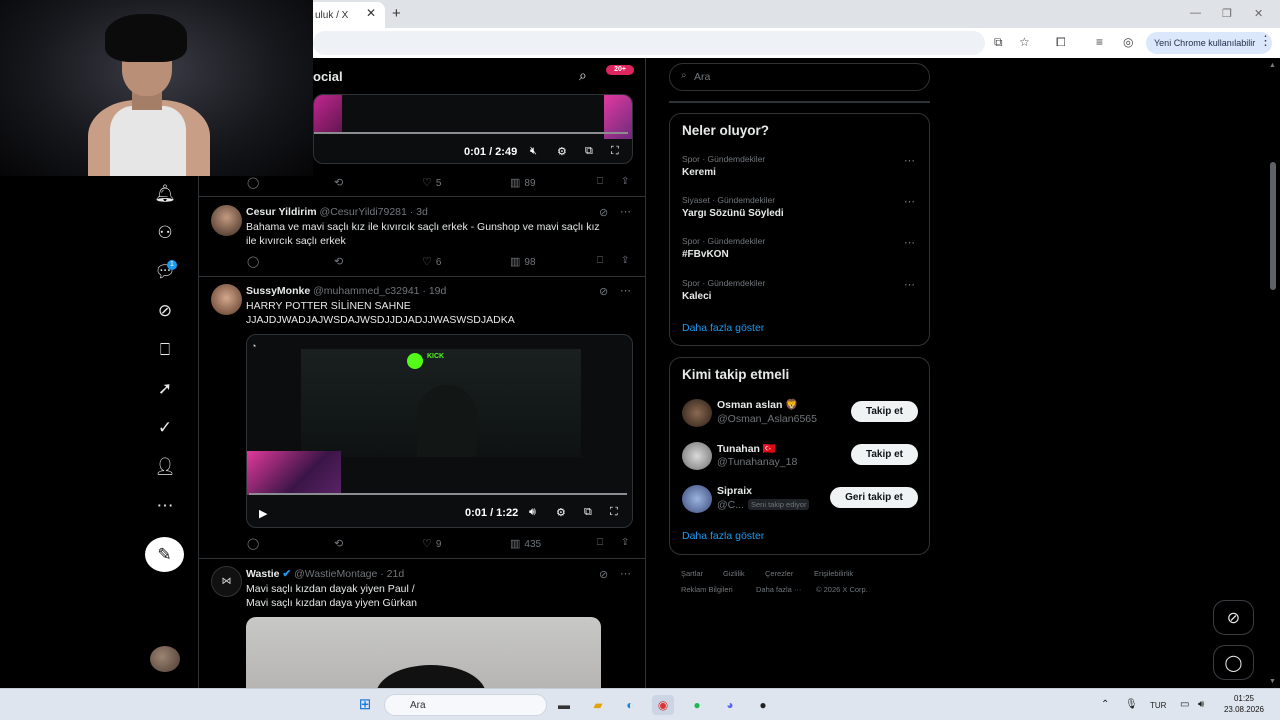  Describe the element at coordinates (1233, 662) in the screenshot. I see `messages-float-button: ◯` at that location.